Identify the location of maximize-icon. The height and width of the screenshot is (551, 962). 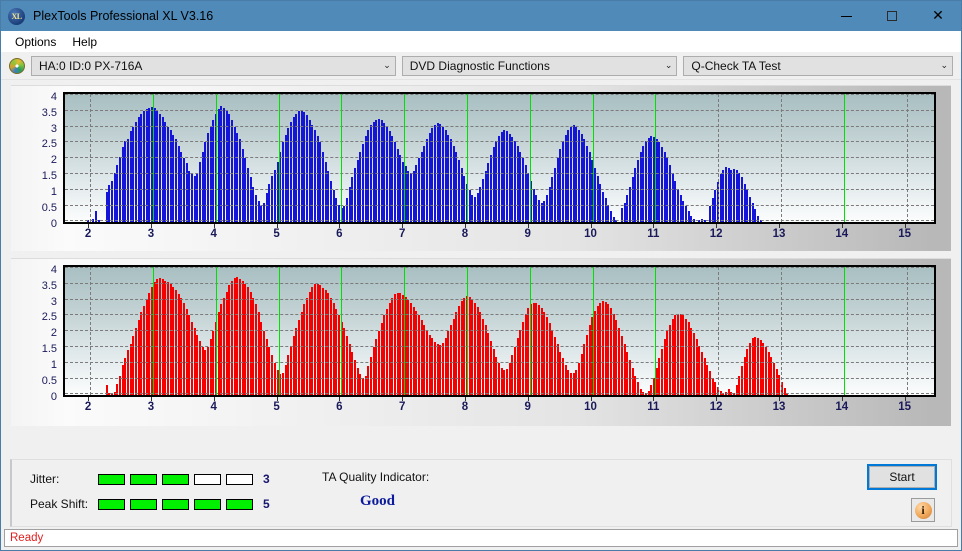
(892, 16).